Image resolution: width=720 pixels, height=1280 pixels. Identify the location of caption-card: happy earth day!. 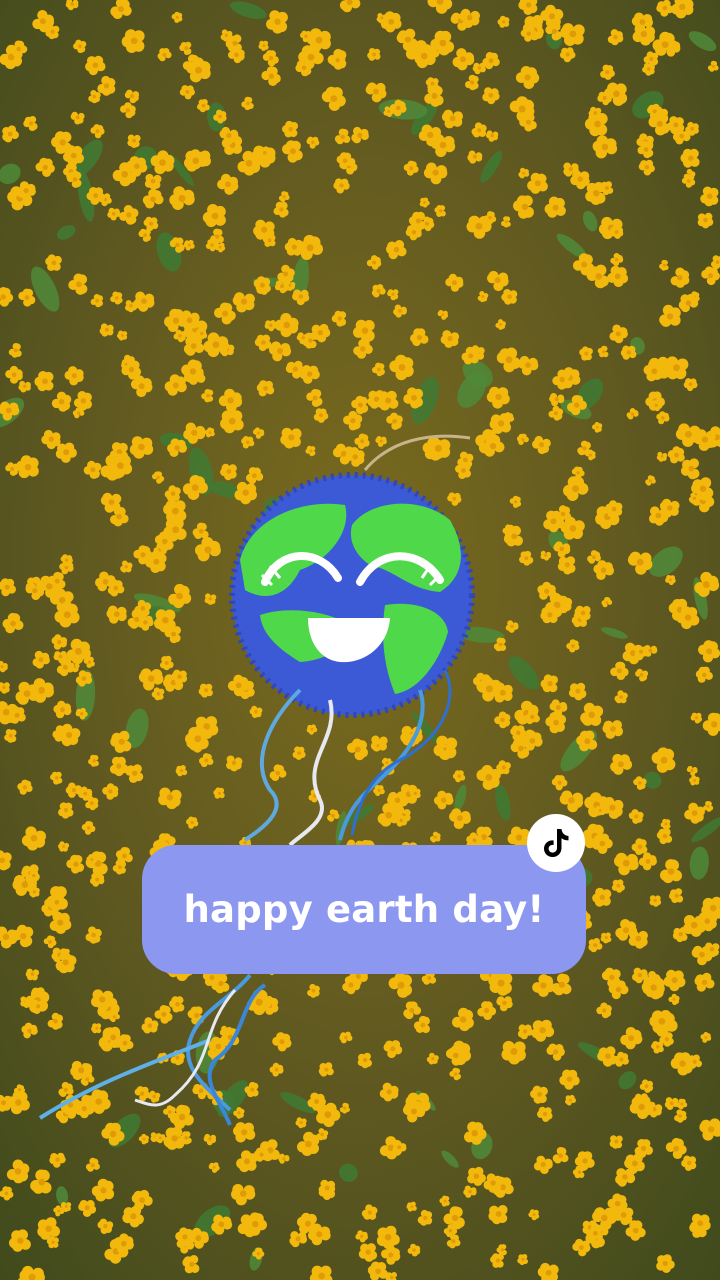
(364, 909).